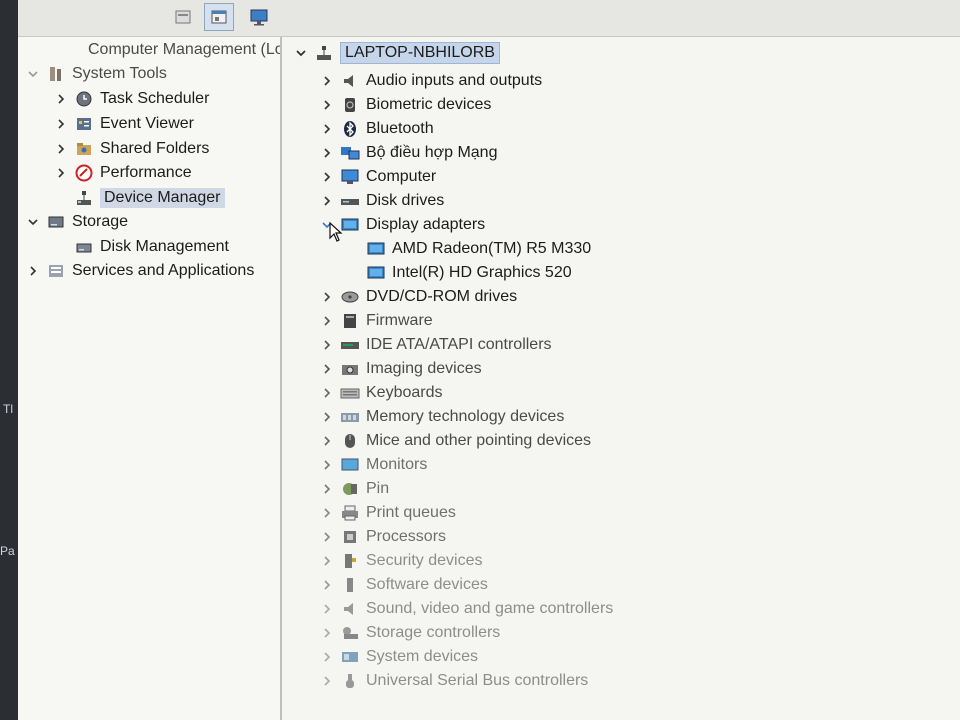 Image resolution: width=960 pixels, height=720 pixels. I want to click on tree-item-performance: Performance, so click(123, 173).